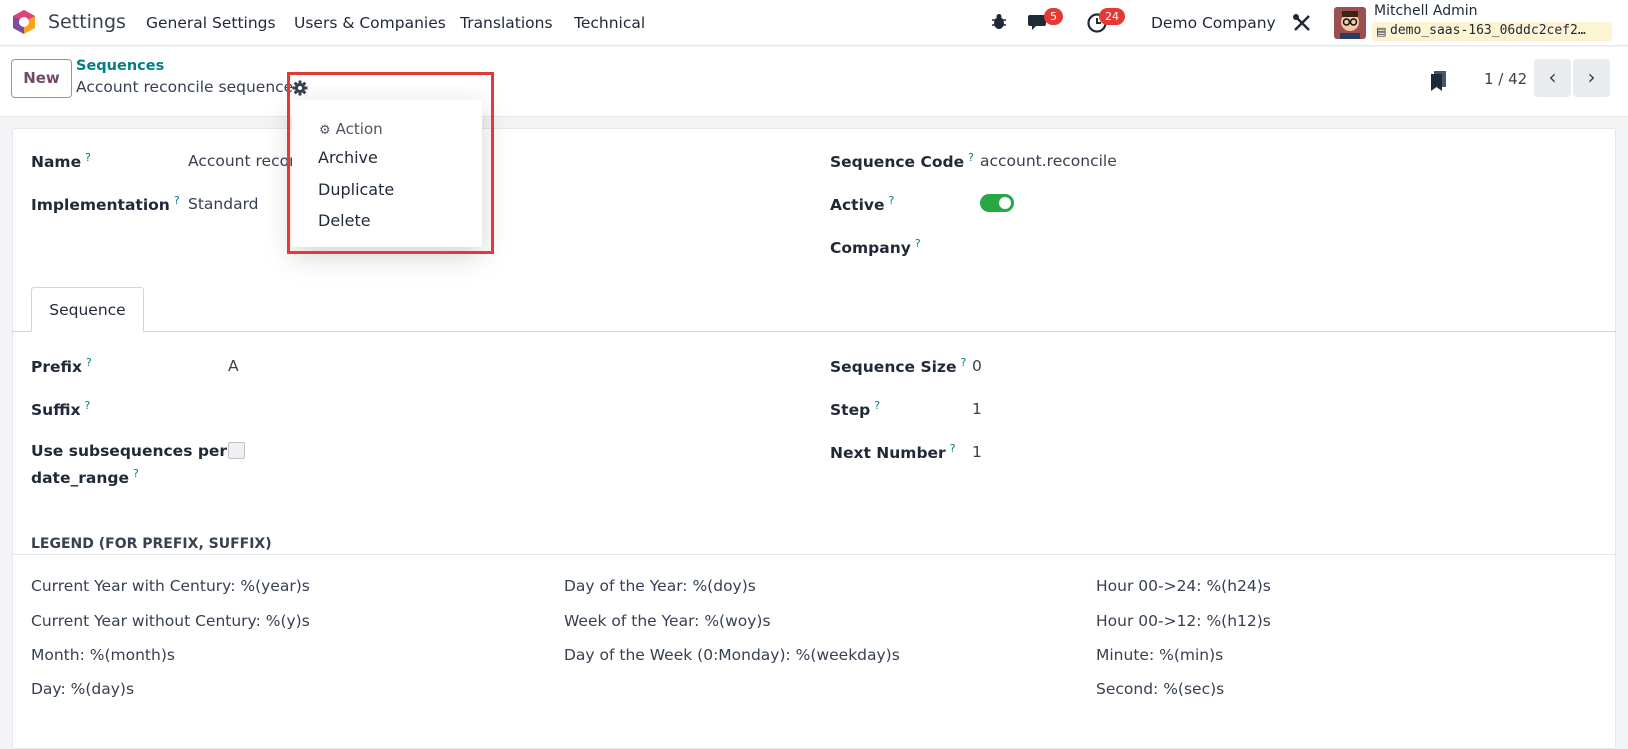  What do you see at coordinates (1439, 81) in the screenshot?
I see `attachment-records-icon` at bounding box center [1439, 81].